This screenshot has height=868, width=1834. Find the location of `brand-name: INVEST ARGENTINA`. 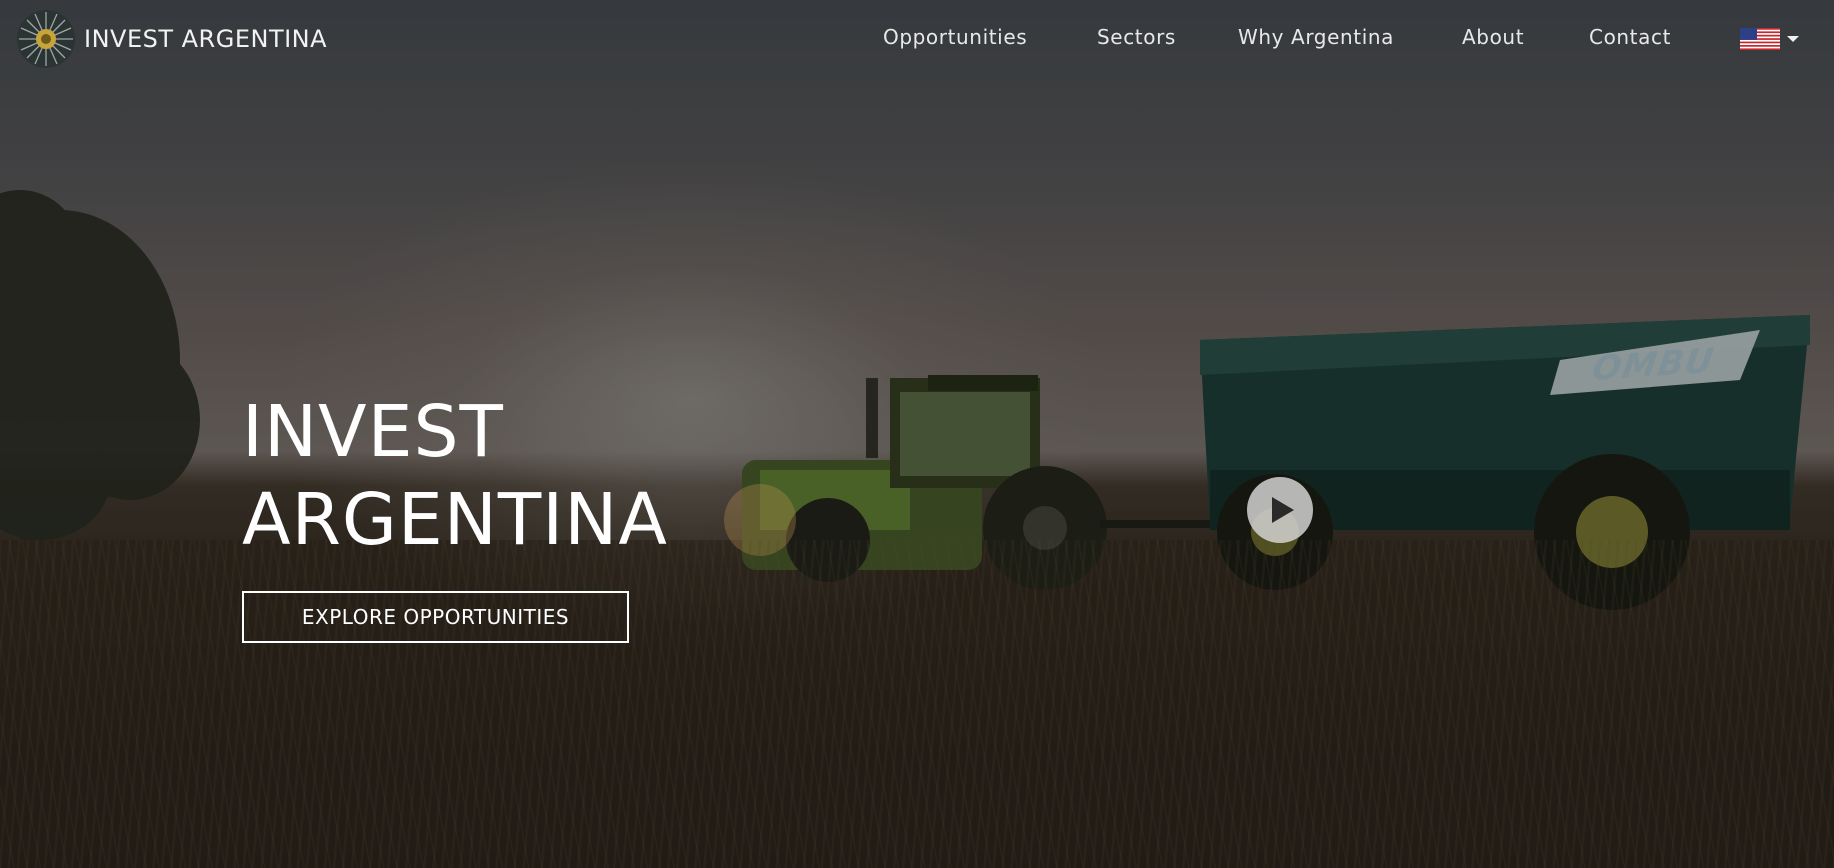

brand-name: INVEST ARGENTINA is located at coordinates (206, 39).